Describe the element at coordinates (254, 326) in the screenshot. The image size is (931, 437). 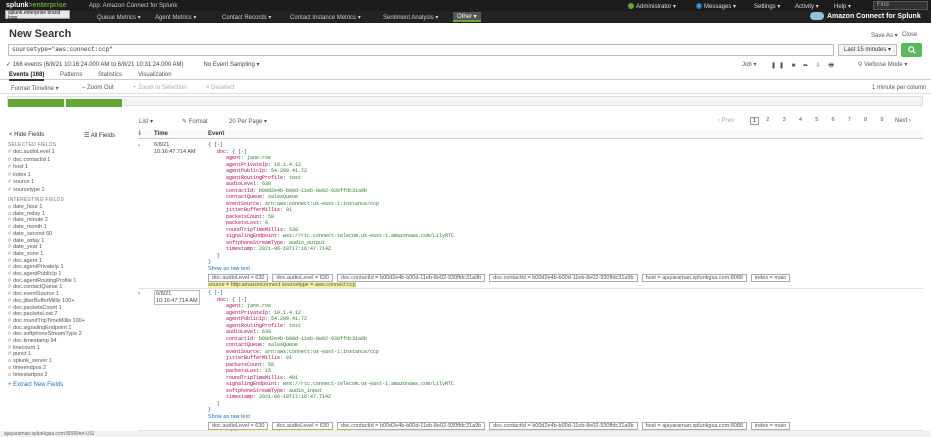
I see `json-key: agentRoutingProfile` at that location.